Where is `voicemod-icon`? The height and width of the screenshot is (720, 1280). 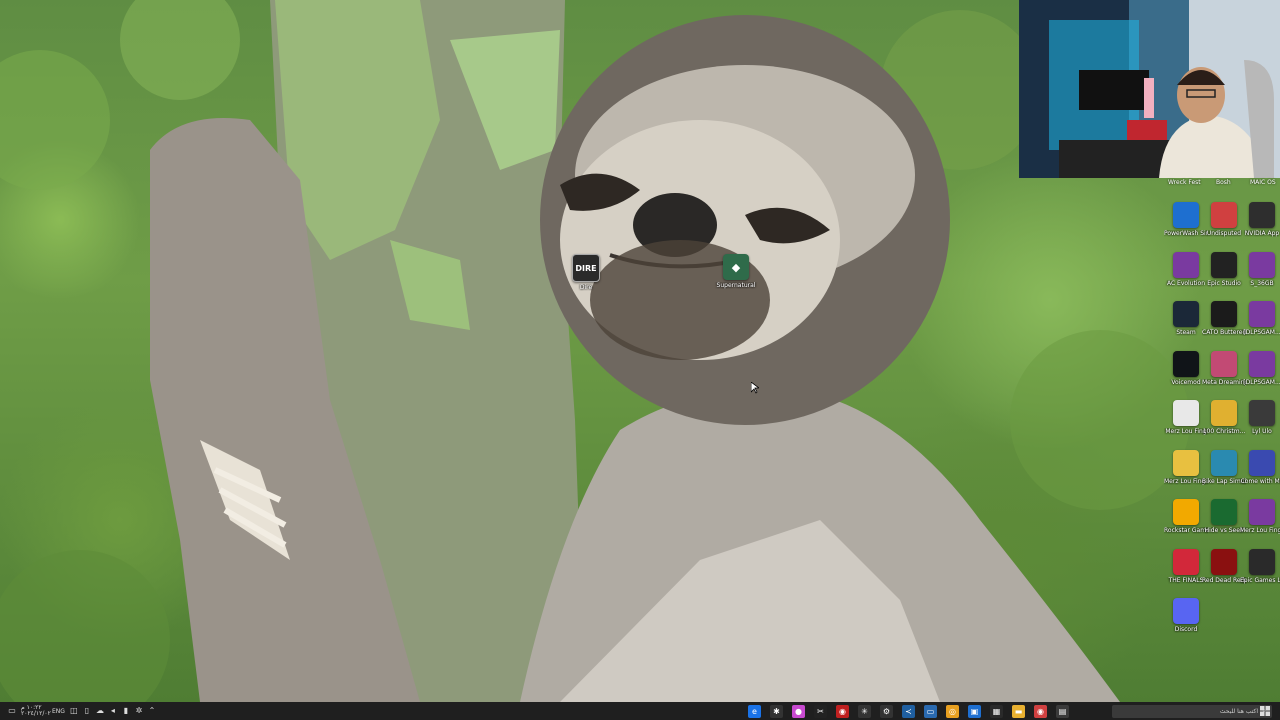
voicemod-icon is located at coordinates (1186, 363).